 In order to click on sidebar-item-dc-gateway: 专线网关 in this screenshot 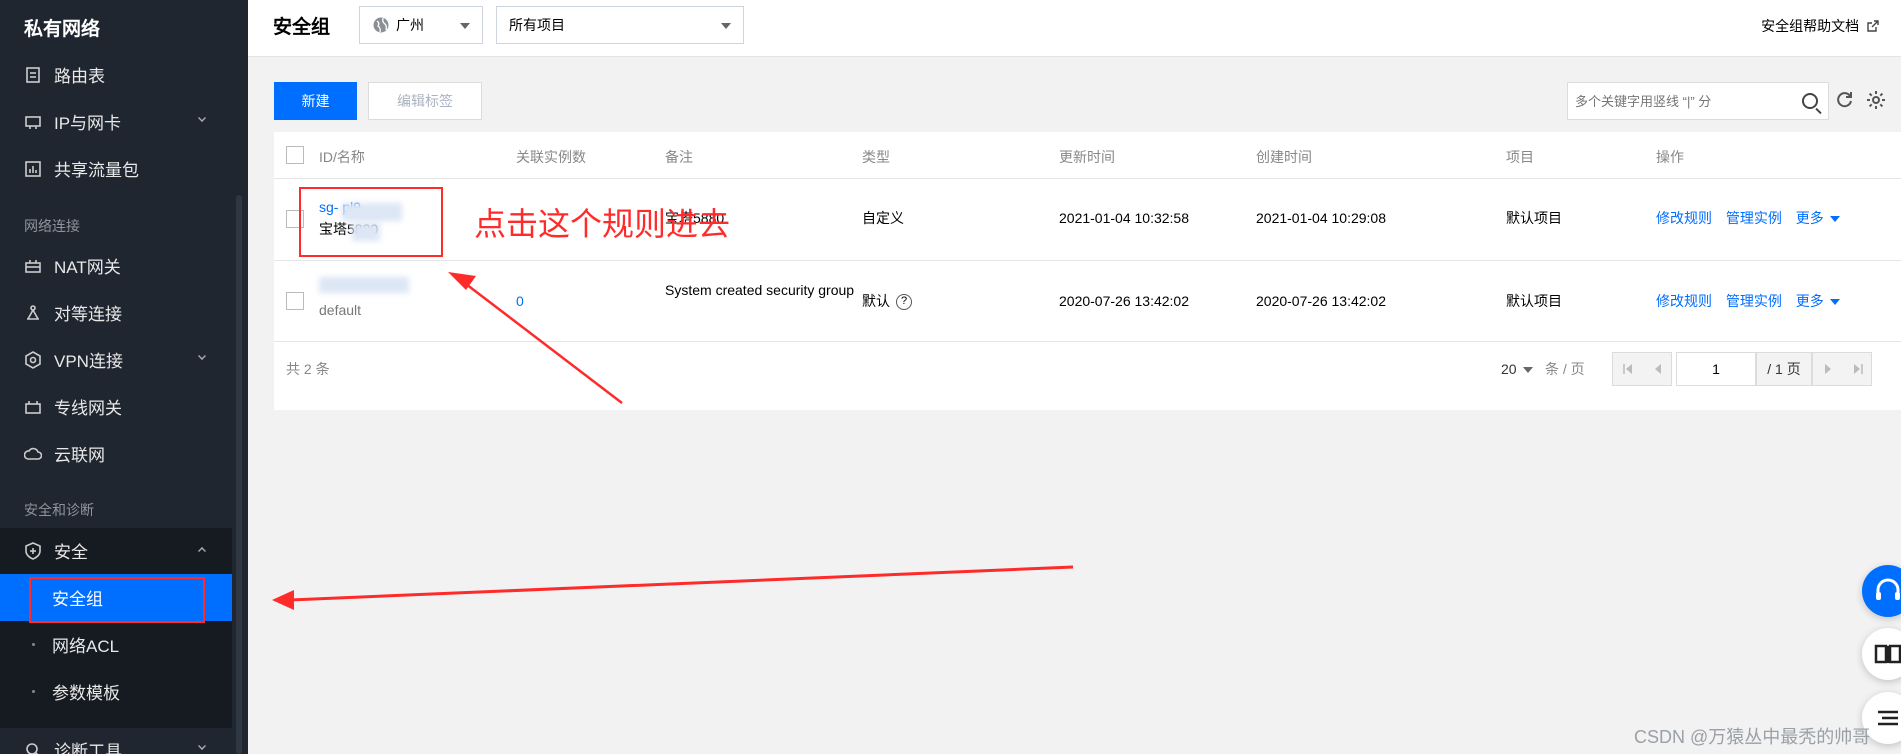, I will do `click(116, 406)`.